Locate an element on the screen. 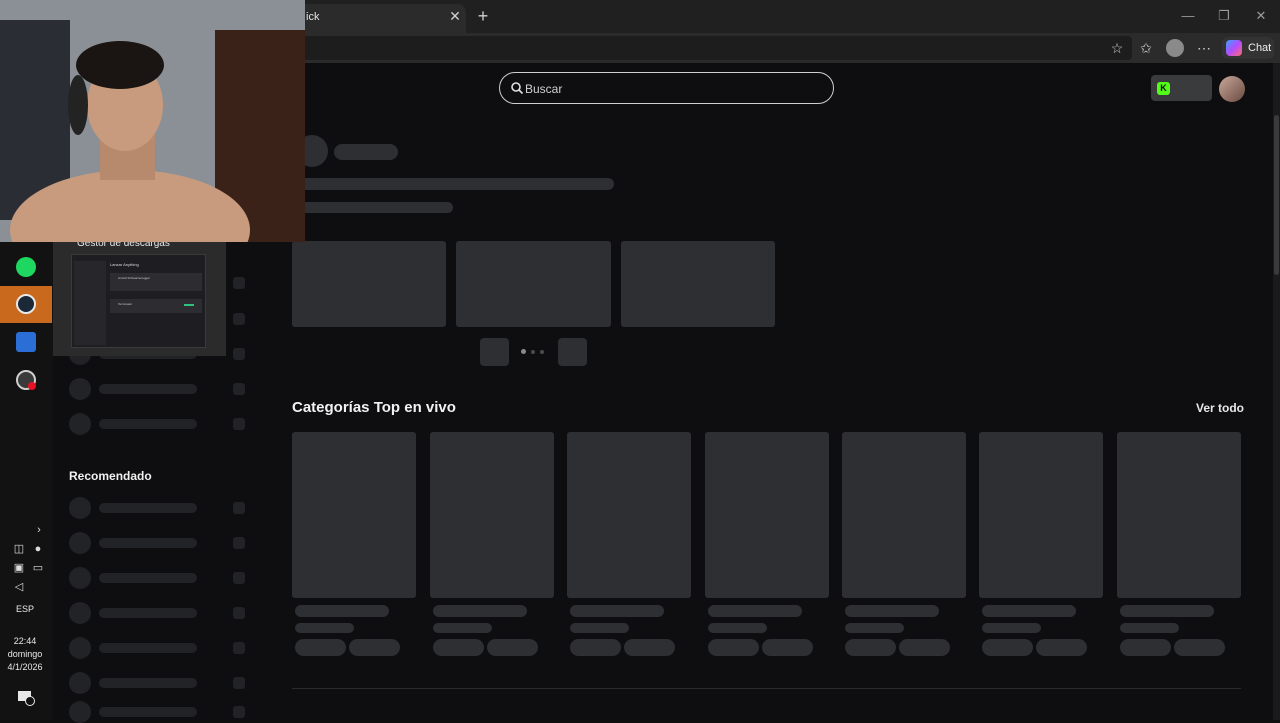  section-divider is located at coordinates (766, 688).